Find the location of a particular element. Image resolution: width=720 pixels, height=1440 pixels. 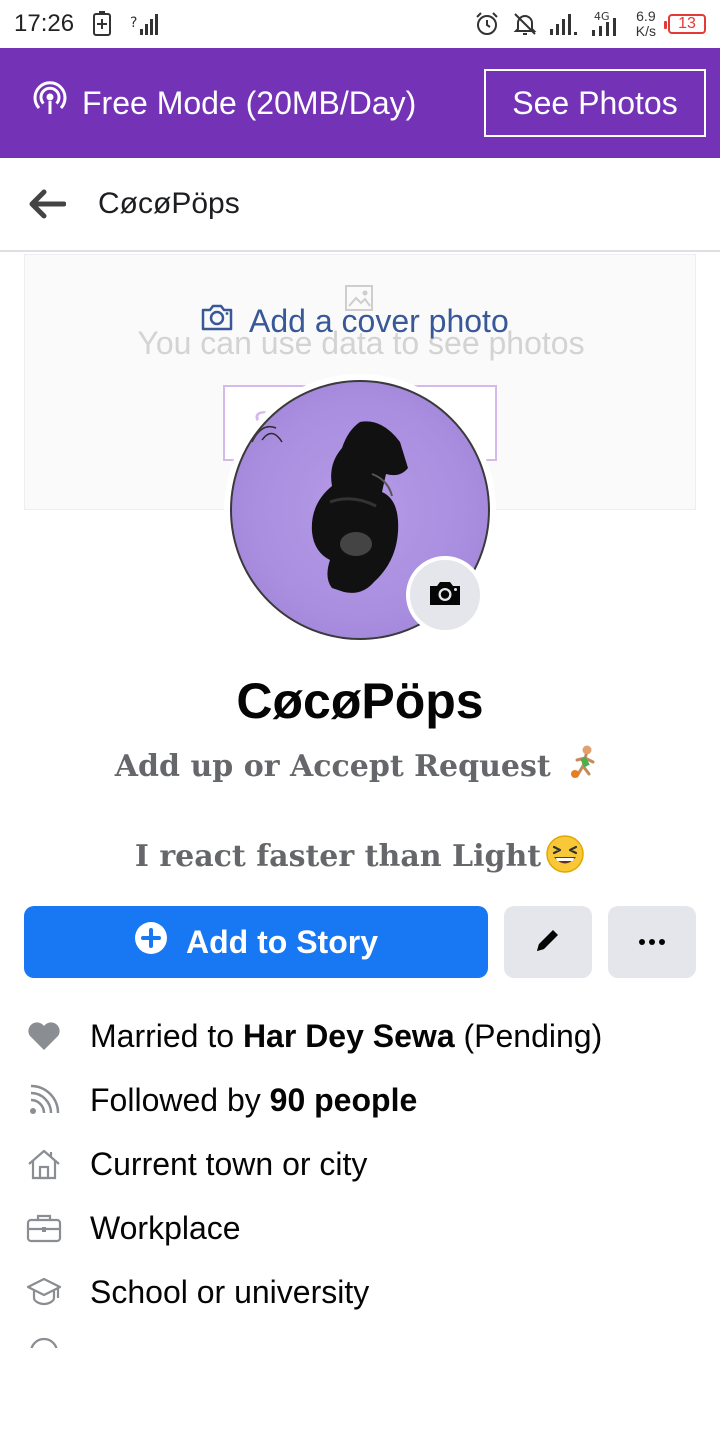

current-town-label: Current town or city is located at coordinates (229, 1163).